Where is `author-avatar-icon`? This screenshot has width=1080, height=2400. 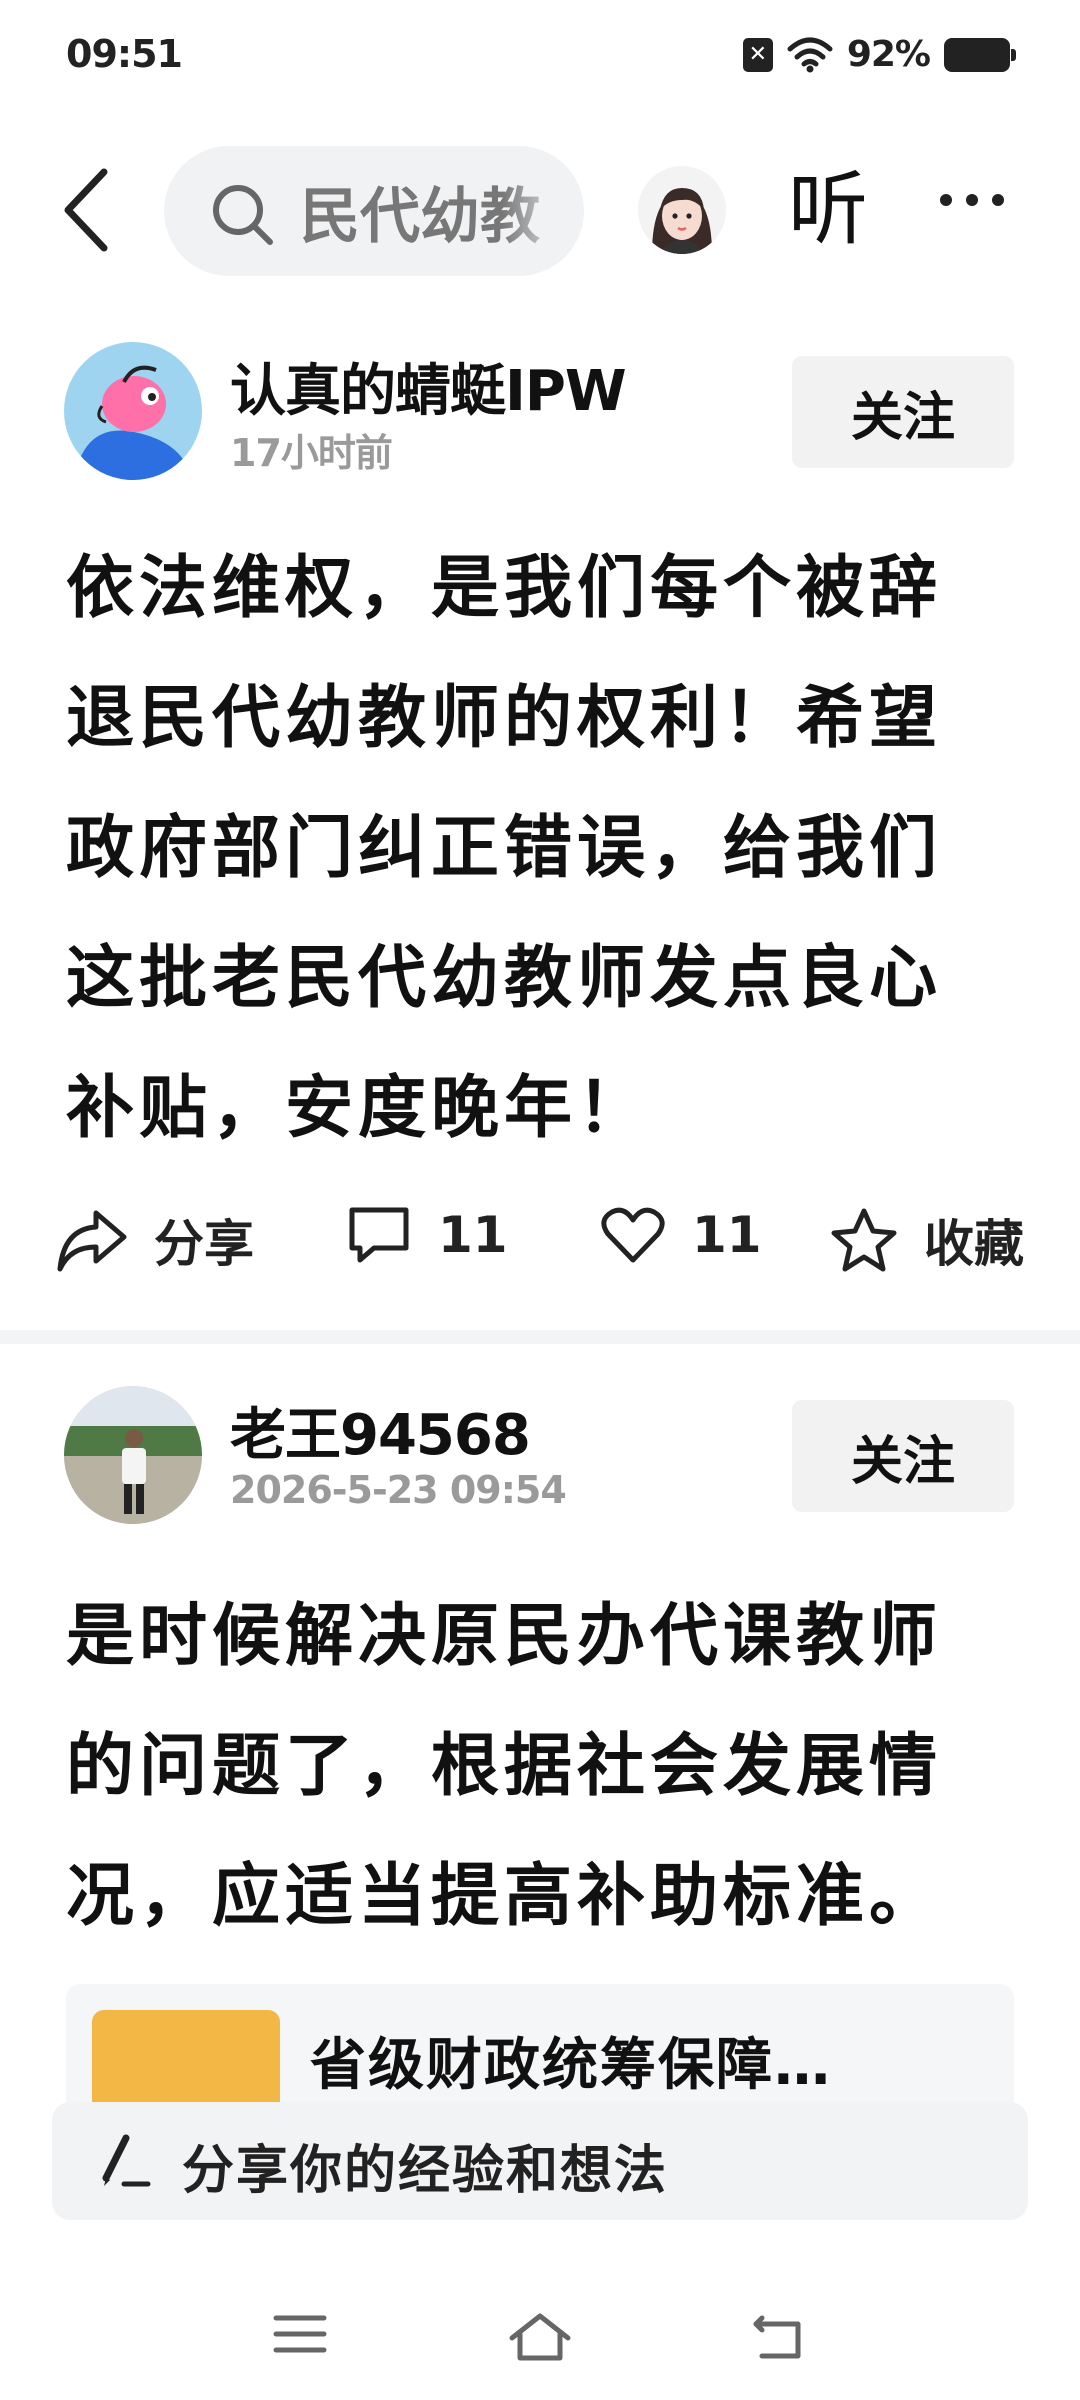 author-avatar-icon is located at coordinates (133, 411).